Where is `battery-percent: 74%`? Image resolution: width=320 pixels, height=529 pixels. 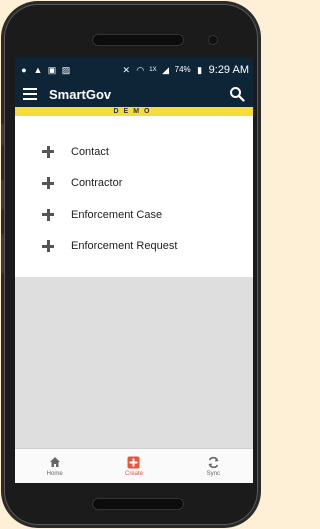
battery-percent: 74% is located at coordinates (182, 69).